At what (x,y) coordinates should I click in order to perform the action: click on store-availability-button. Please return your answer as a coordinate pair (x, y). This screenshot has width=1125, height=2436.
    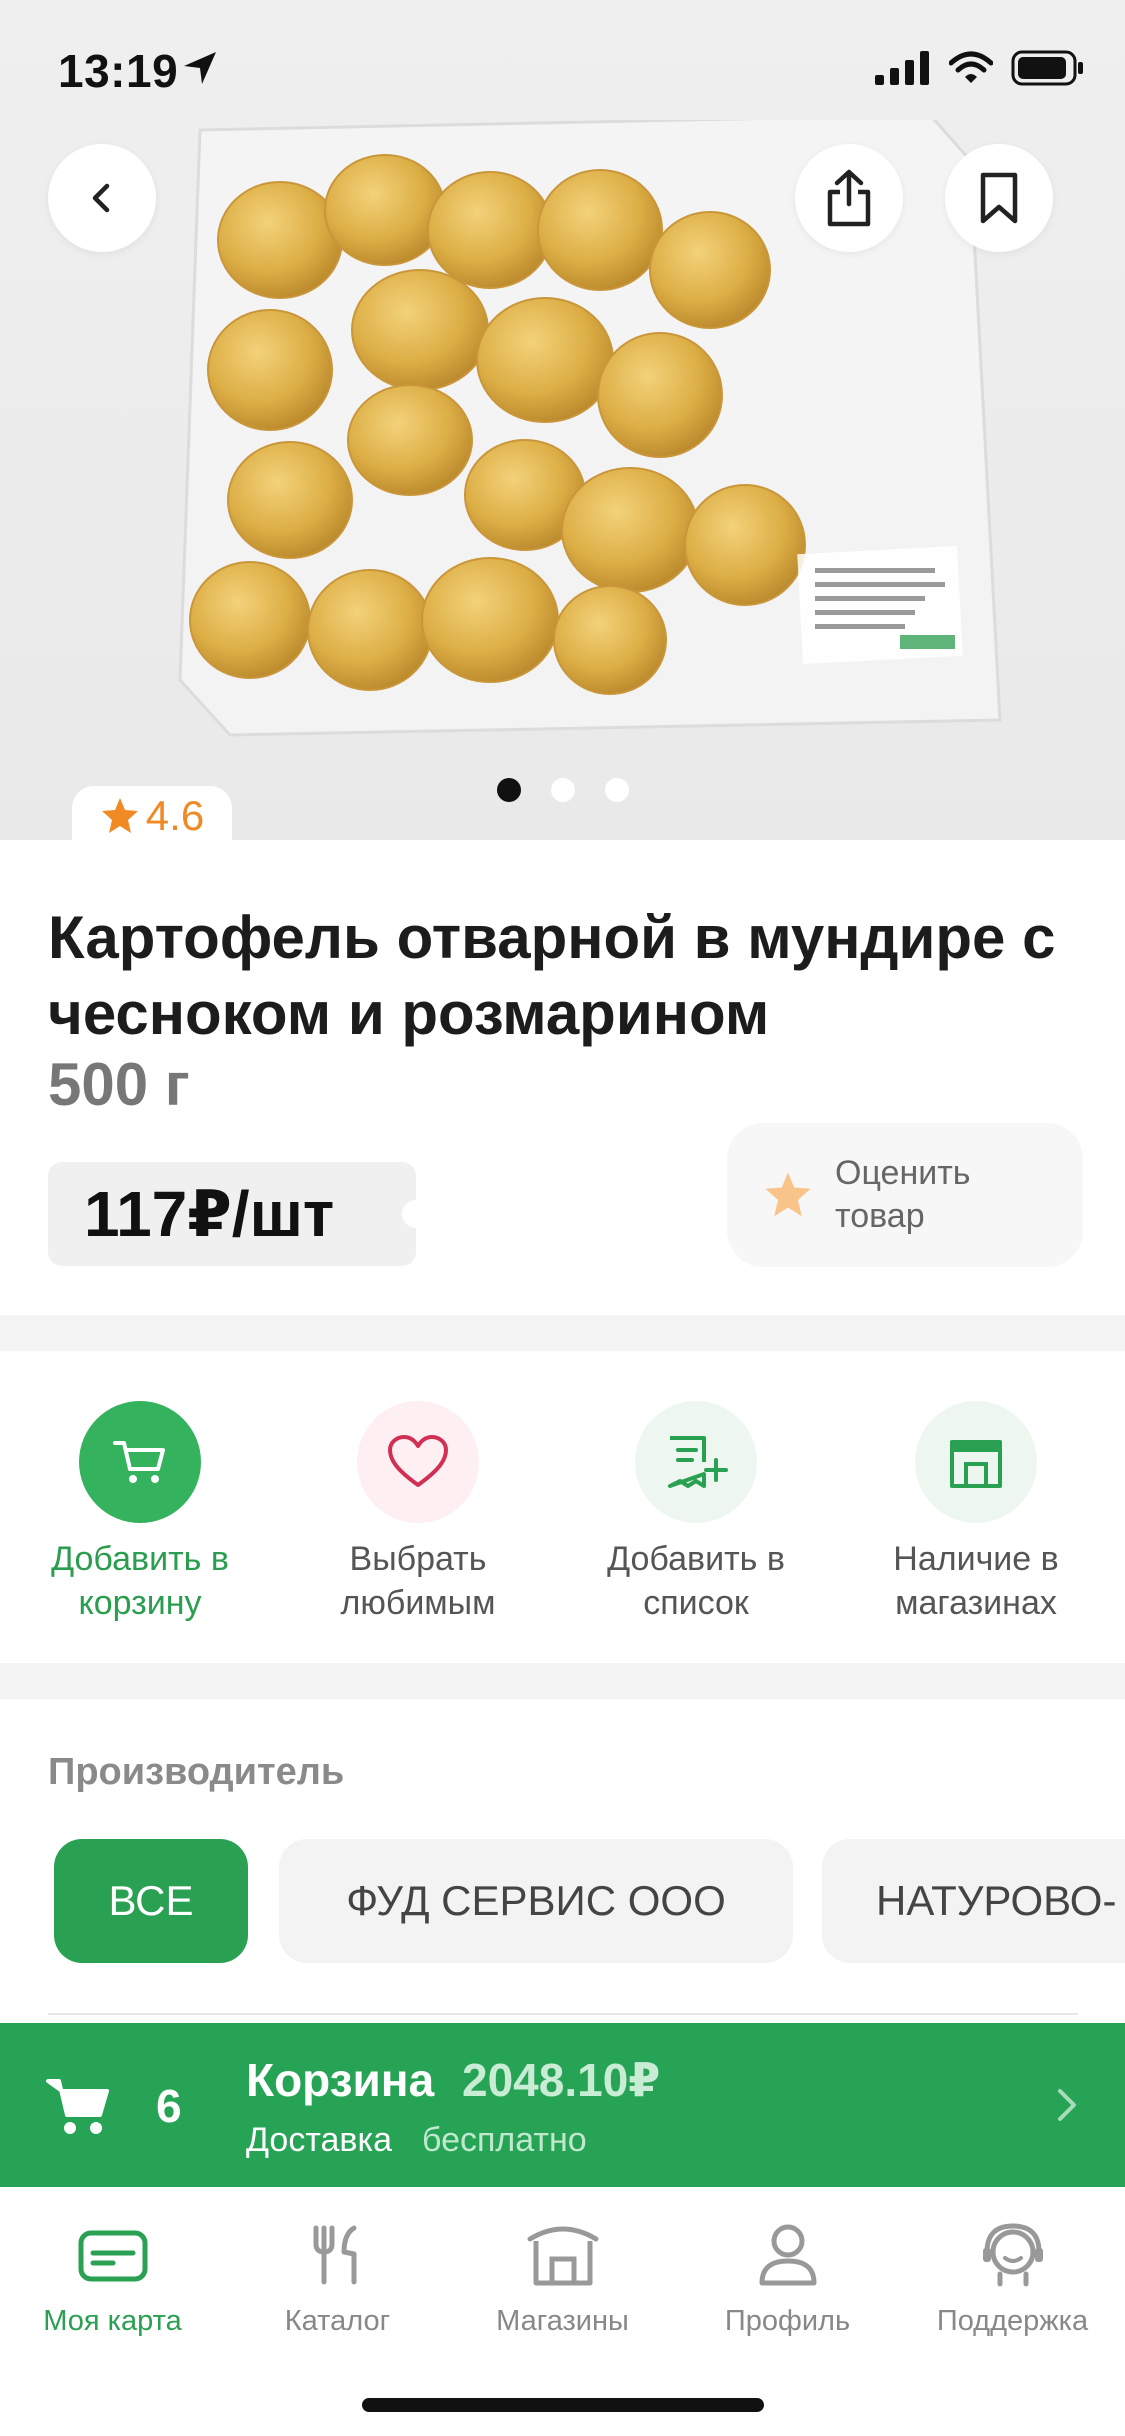
    Looking at the image, I should click on (976, 1462).